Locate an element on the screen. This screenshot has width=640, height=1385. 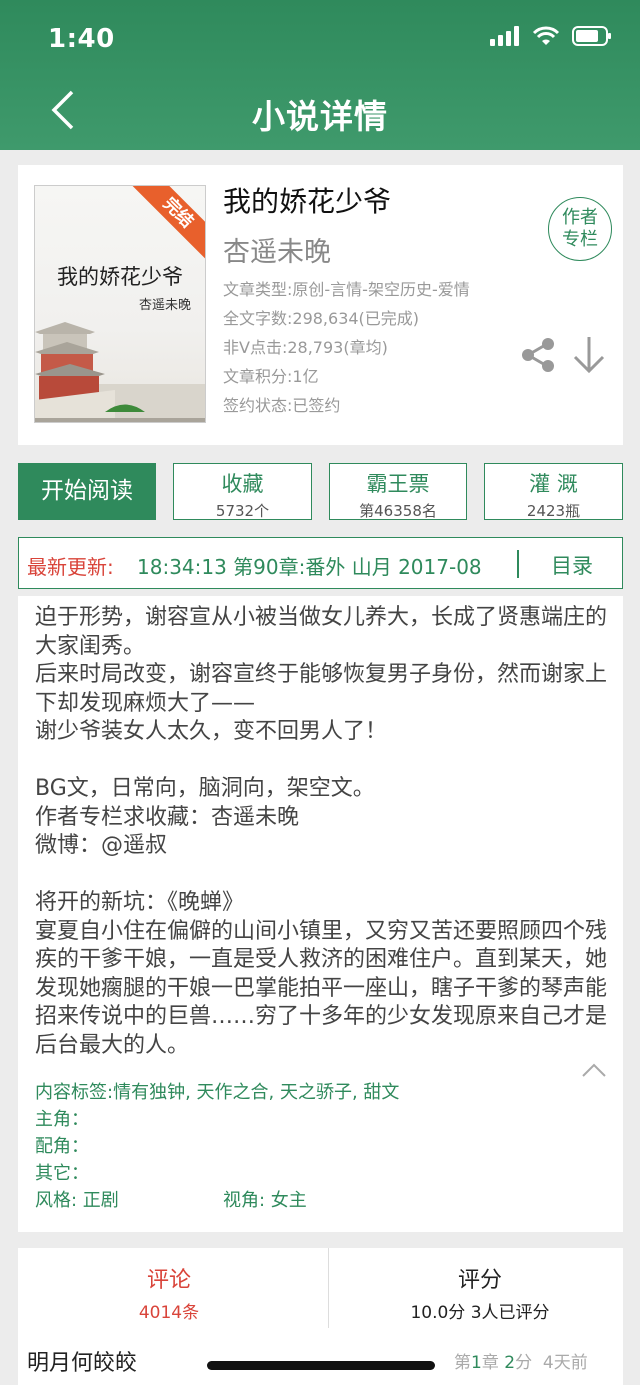
desc-paragraph: BG文，日常向，脑洞向，架空文。 is located at coordinates (205, 788).